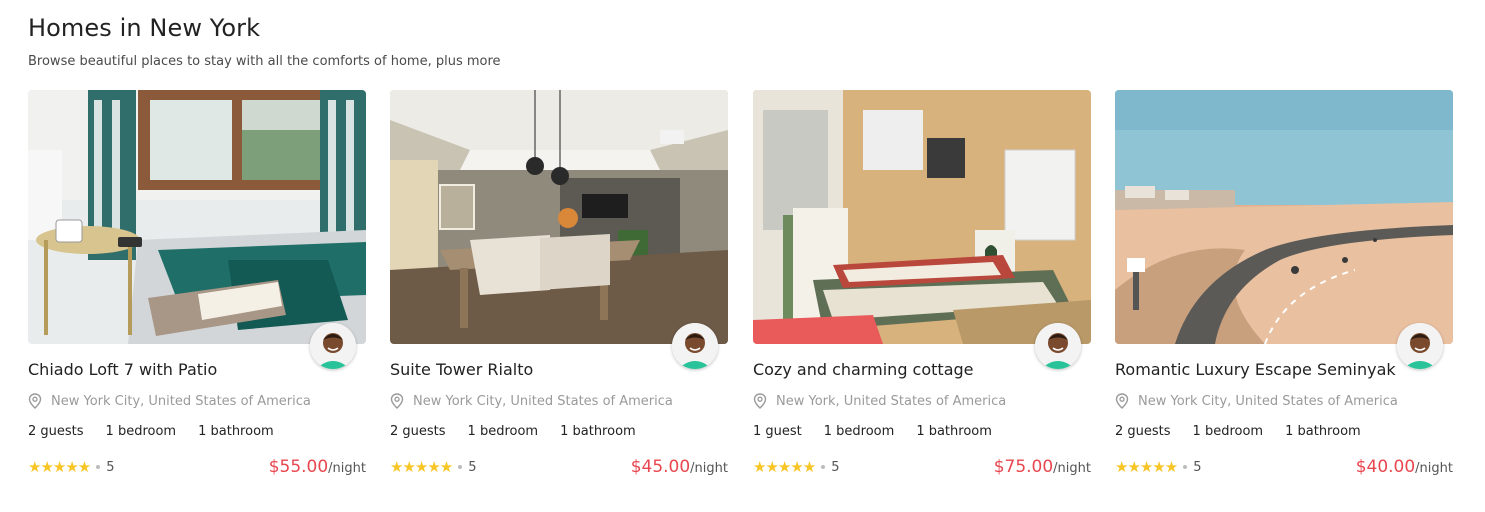  I want to click on listing-photo-beach, so click(1284, 217).